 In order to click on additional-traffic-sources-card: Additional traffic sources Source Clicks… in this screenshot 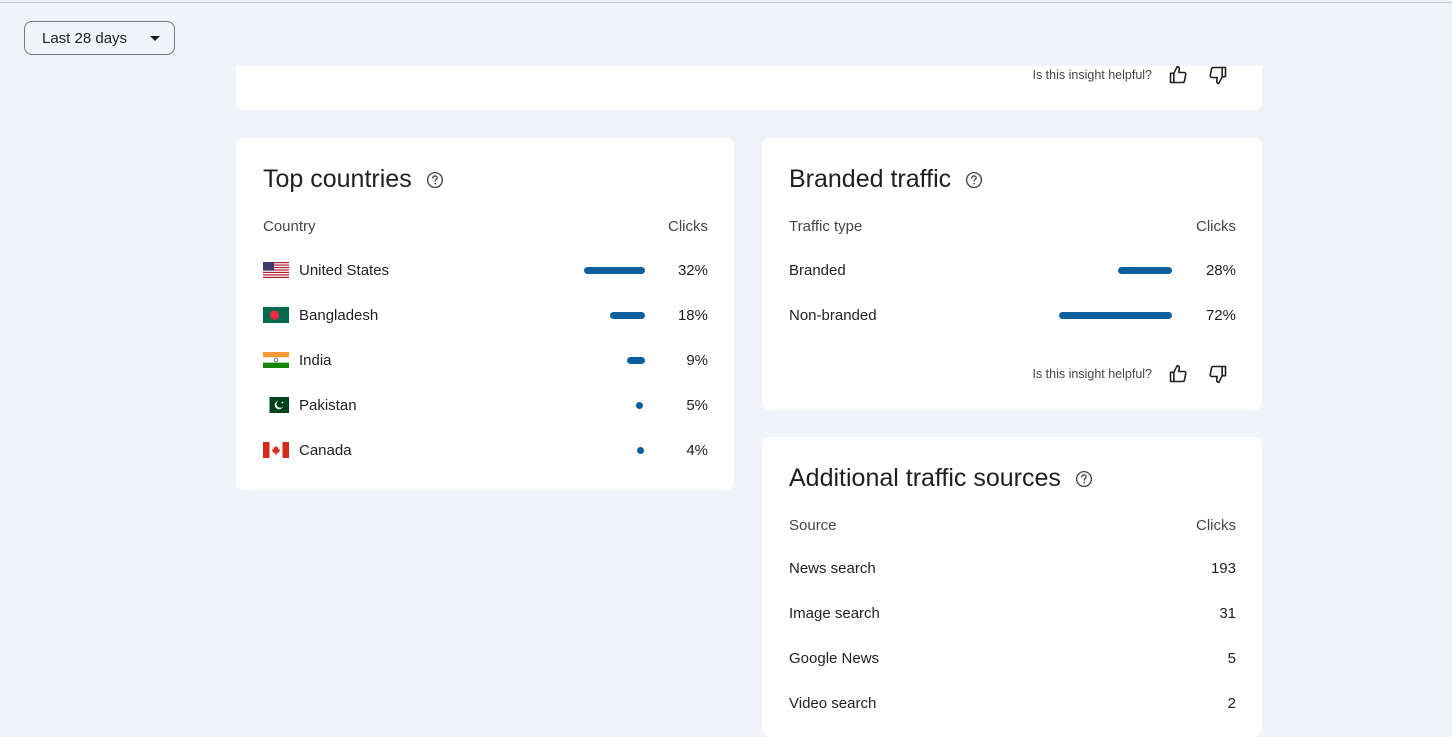, I will do `click(1012, 587)`.